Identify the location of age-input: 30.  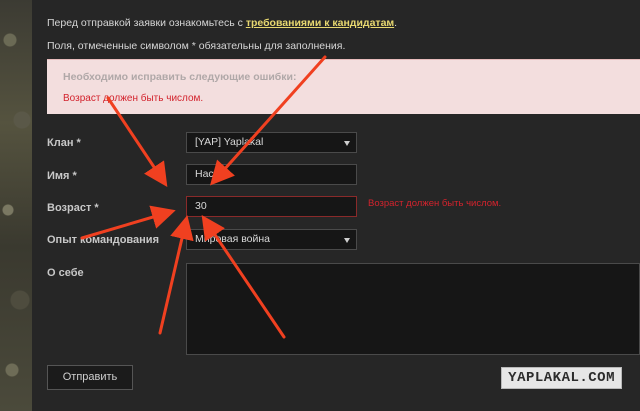
(271, 206).